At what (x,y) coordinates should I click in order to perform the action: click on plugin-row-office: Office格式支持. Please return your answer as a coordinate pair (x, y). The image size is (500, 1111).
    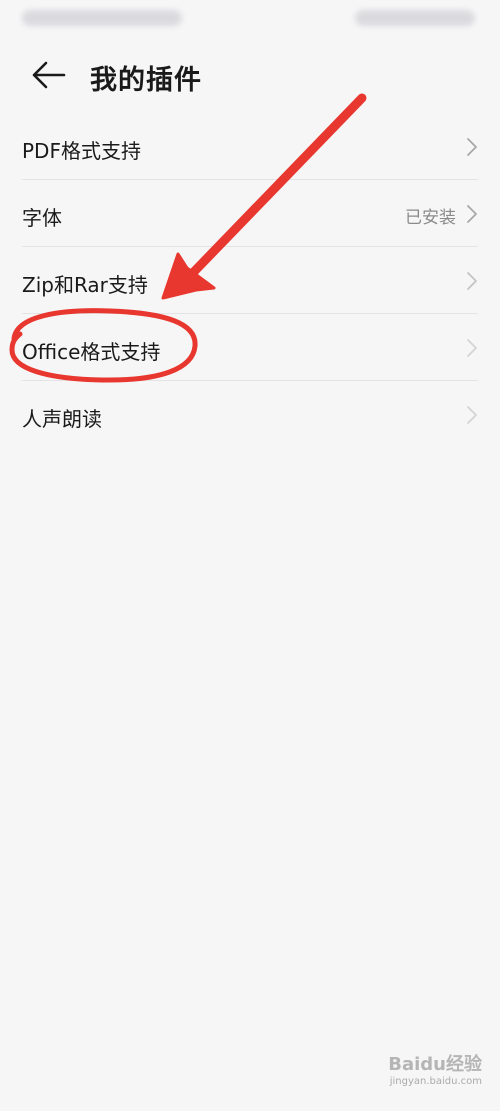
    Looking at the image, I should click on (250, 347).